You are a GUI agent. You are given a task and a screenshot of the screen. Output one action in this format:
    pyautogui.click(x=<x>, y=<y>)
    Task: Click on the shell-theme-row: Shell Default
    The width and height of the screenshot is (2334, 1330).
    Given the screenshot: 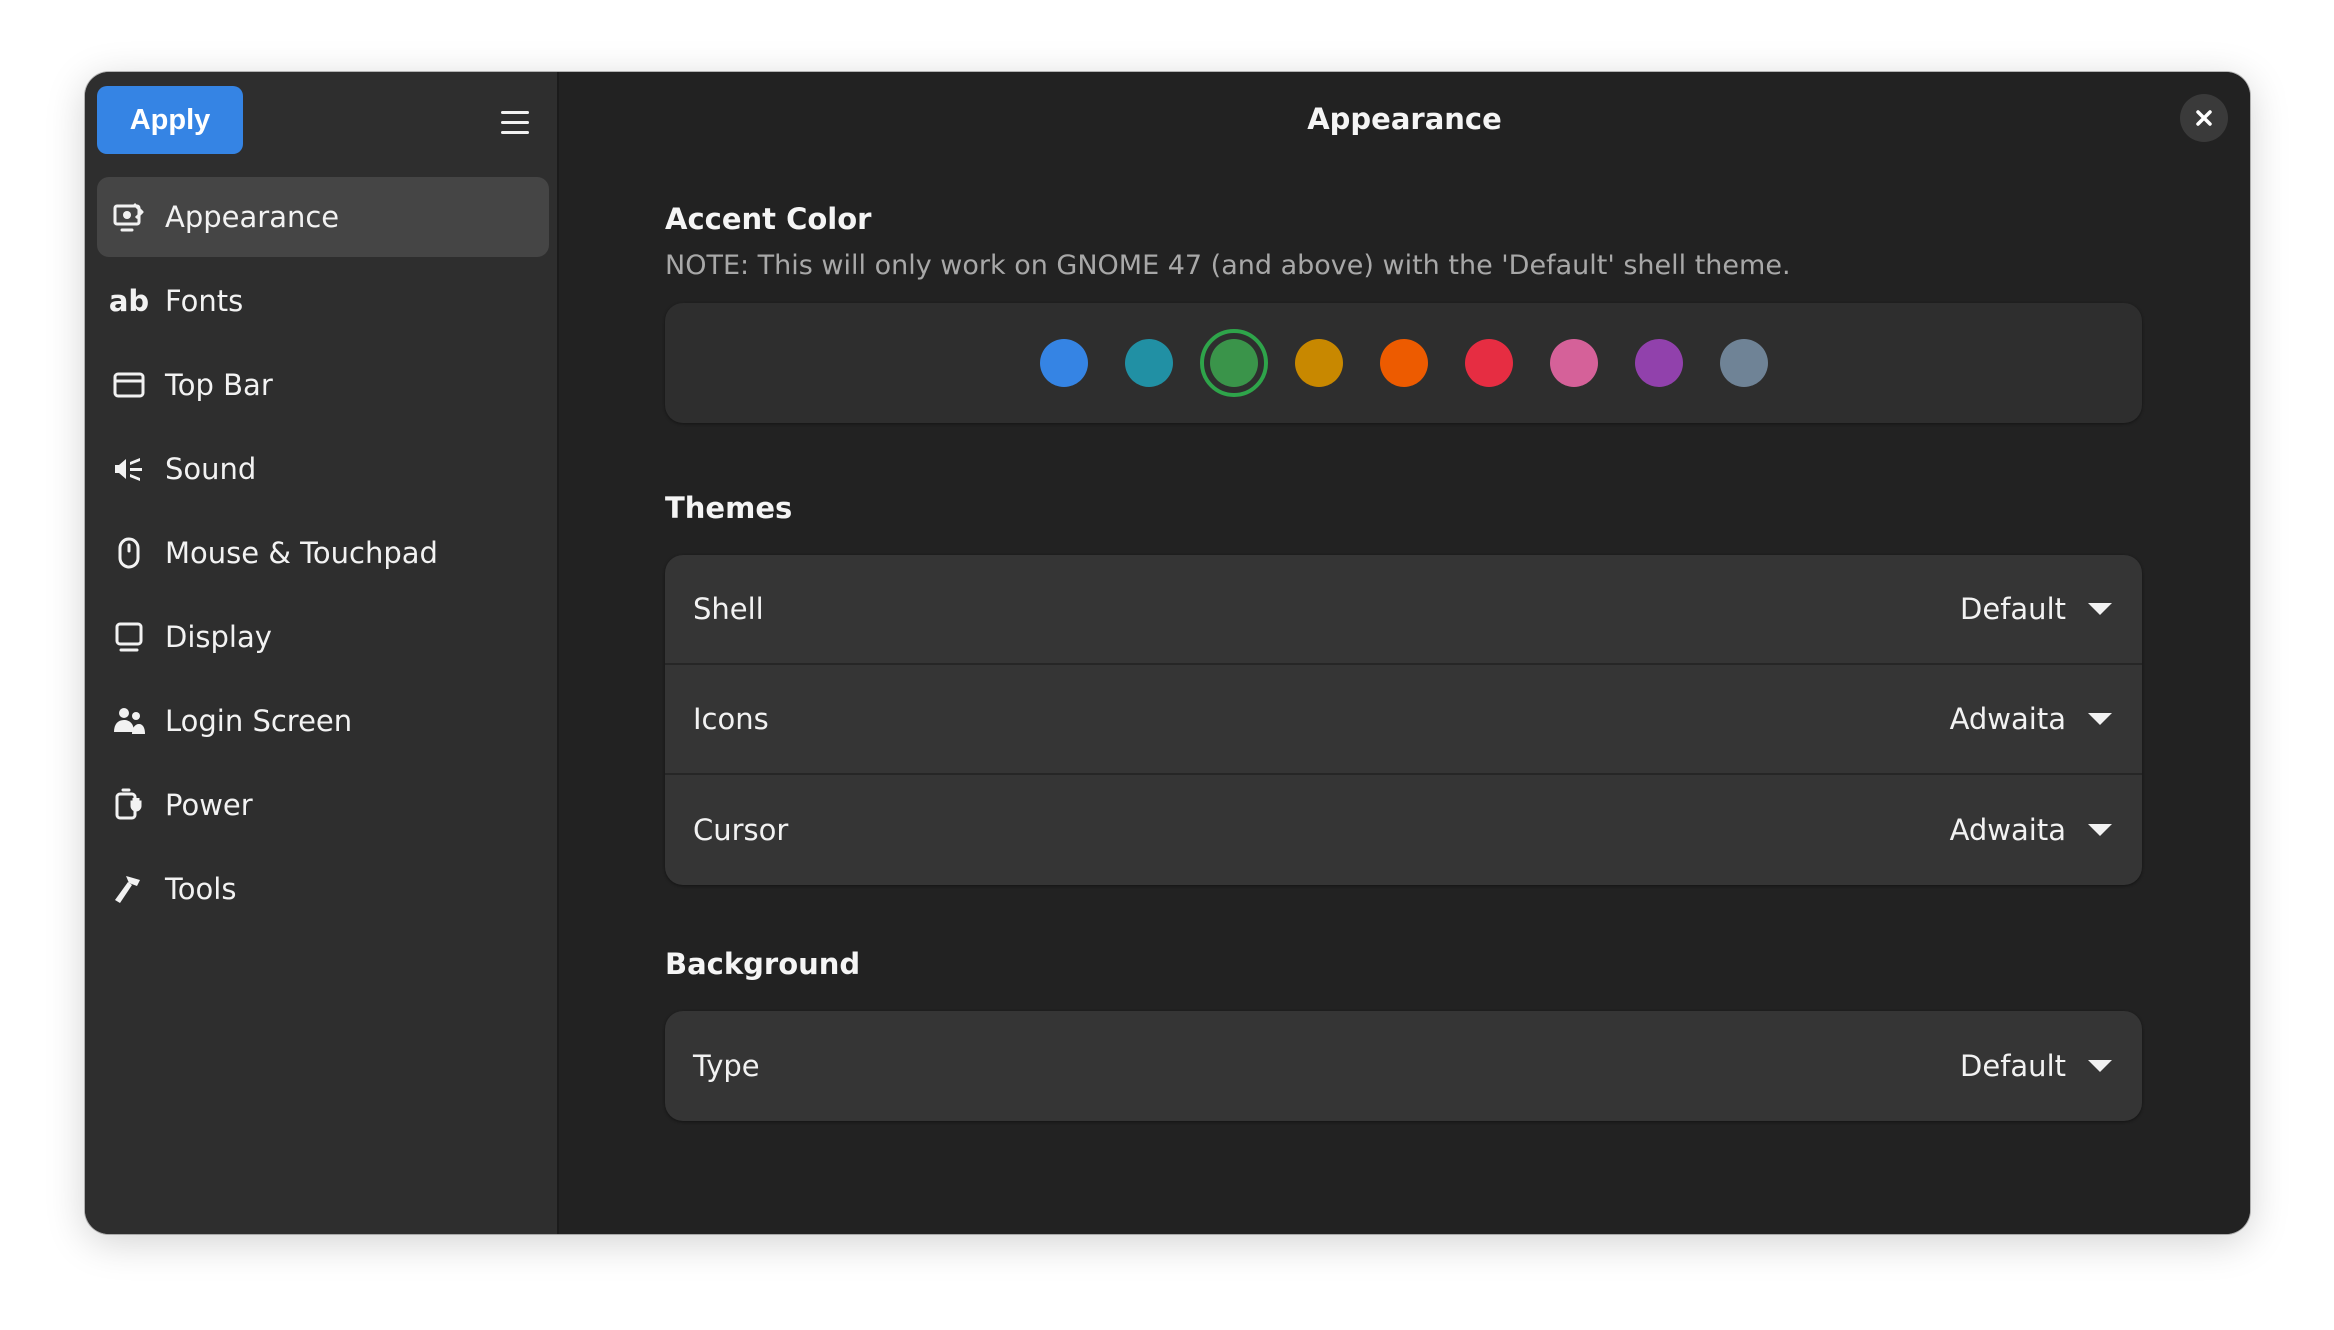 What is the action you would take?
    pyautogui.click(x=1403, y=610)
    